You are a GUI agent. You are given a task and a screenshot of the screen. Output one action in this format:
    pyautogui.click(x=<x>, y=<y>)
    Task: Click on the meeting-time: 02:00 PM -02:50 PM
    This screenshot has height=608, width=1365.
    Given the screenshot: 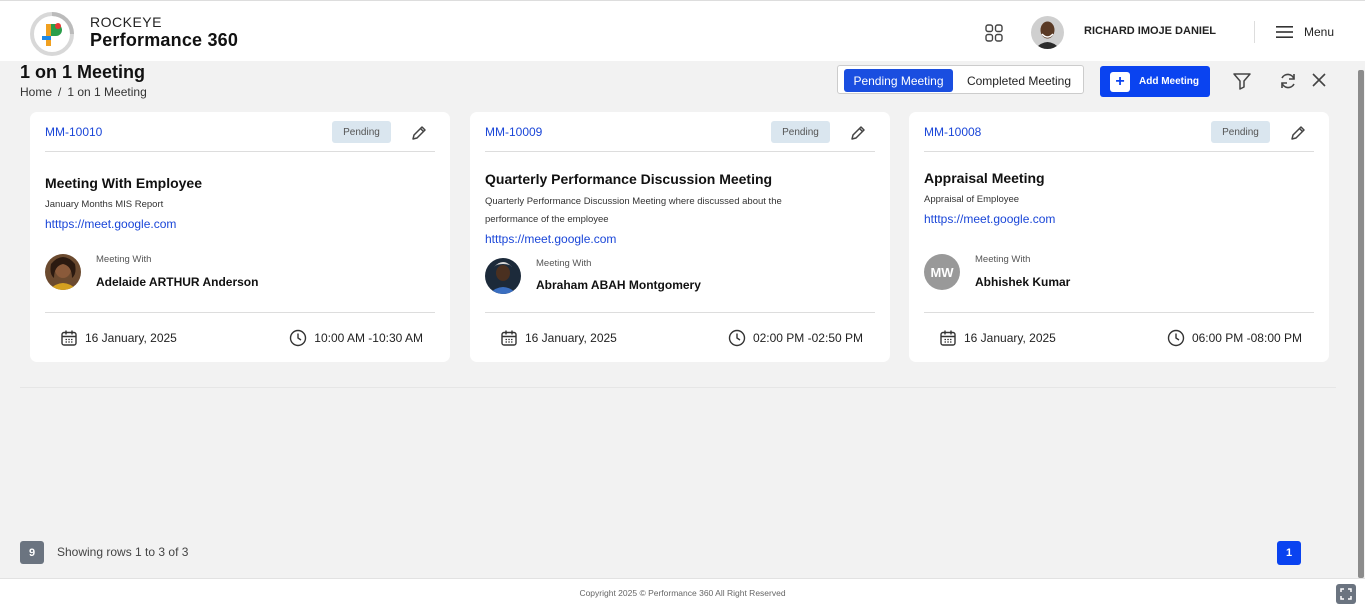 What is the action you would take?
    pyautogui.click(x=795, y=338)
    